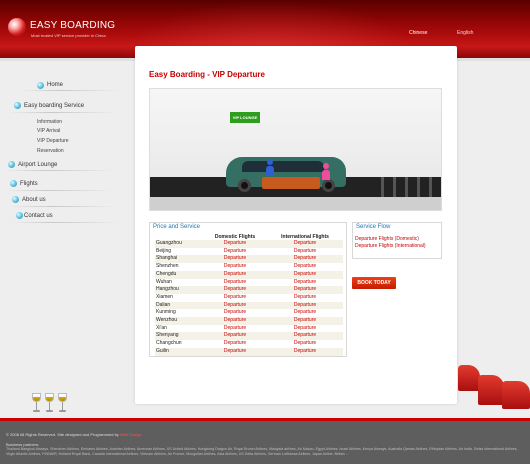 This screenshot has height=464, width=530. What do you see at coordinates (179, 321) in the screenshot?
I see `table-cell-city: Wenzhou` at bounding box center [179, 321].